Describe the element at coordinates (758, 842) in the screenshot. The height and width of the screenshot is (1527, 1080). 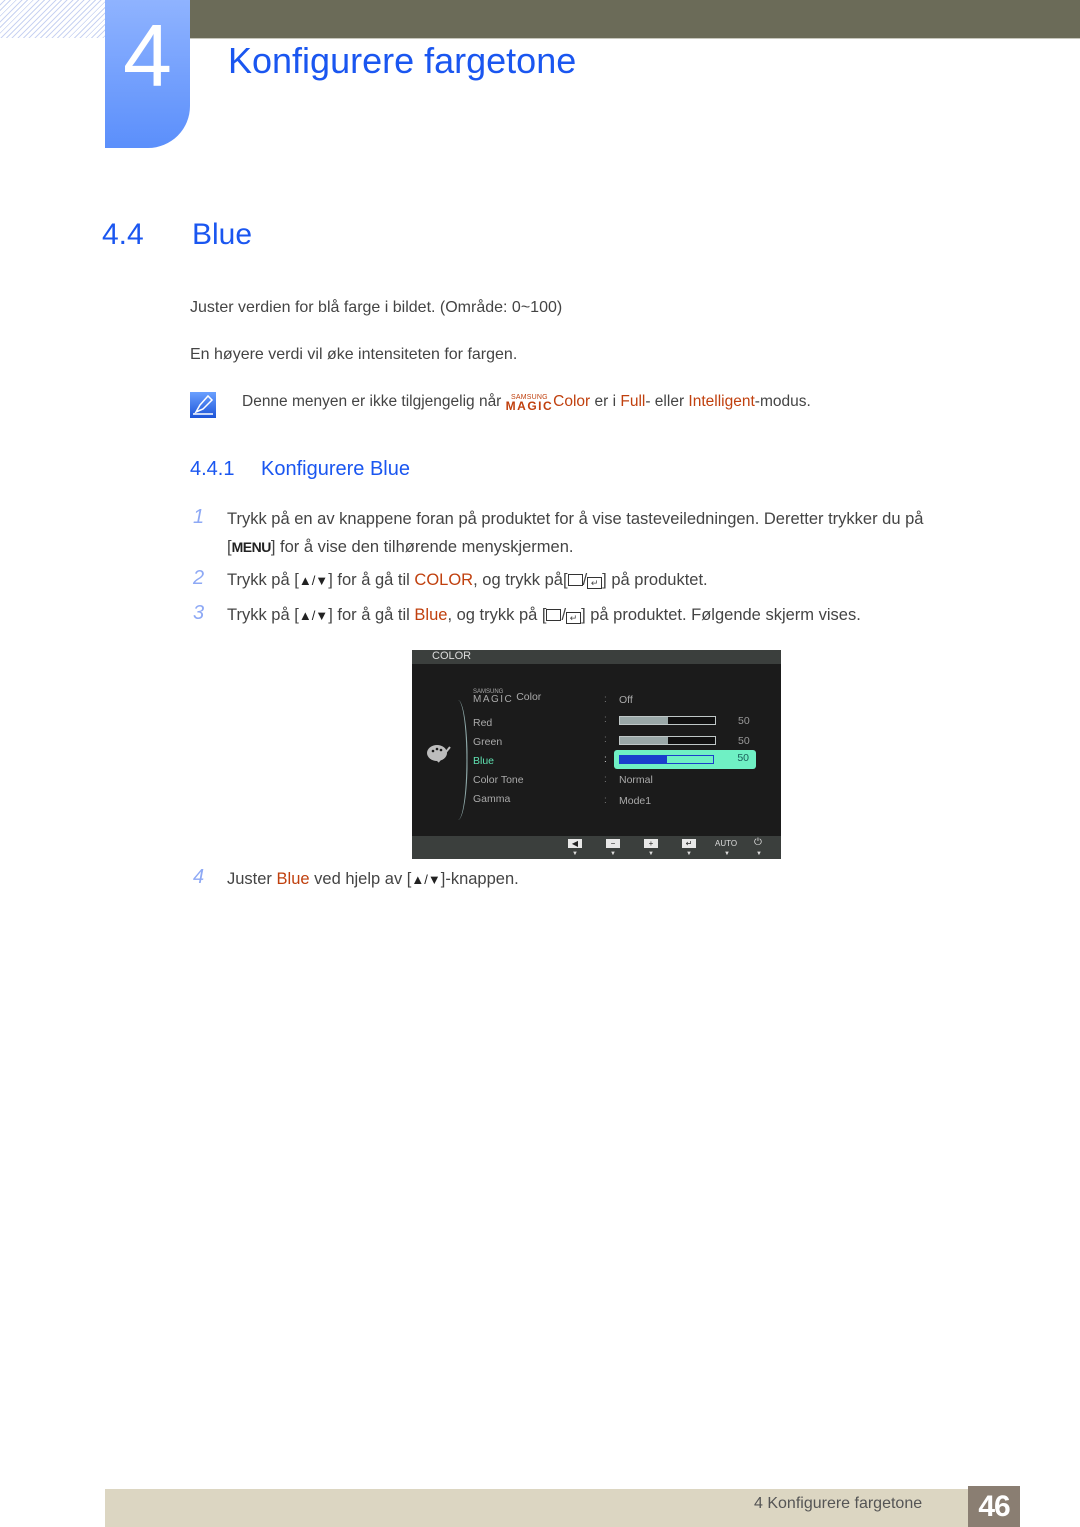
I see `power-icon: ⏻` at that location.